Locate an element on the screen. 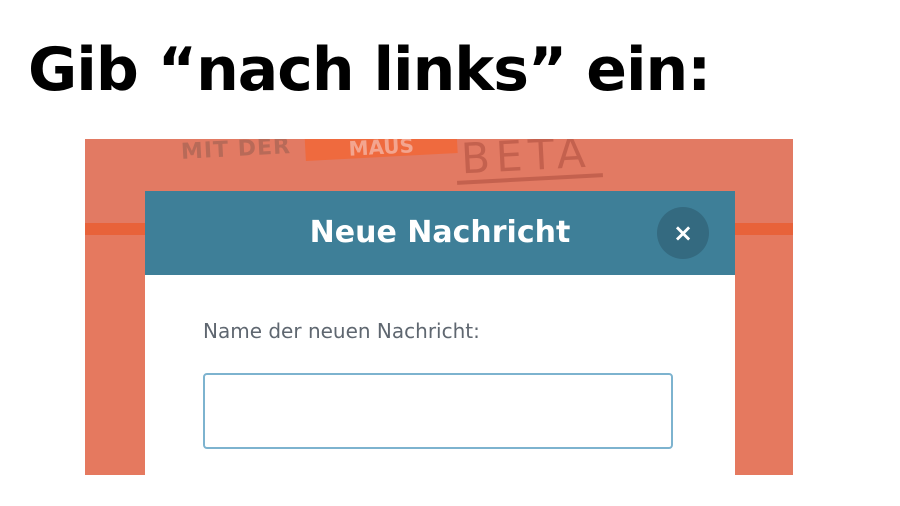 This screenshot has width=900, height=506. dialog-title: Neue Nachricht is located at coordinates (440, 232).